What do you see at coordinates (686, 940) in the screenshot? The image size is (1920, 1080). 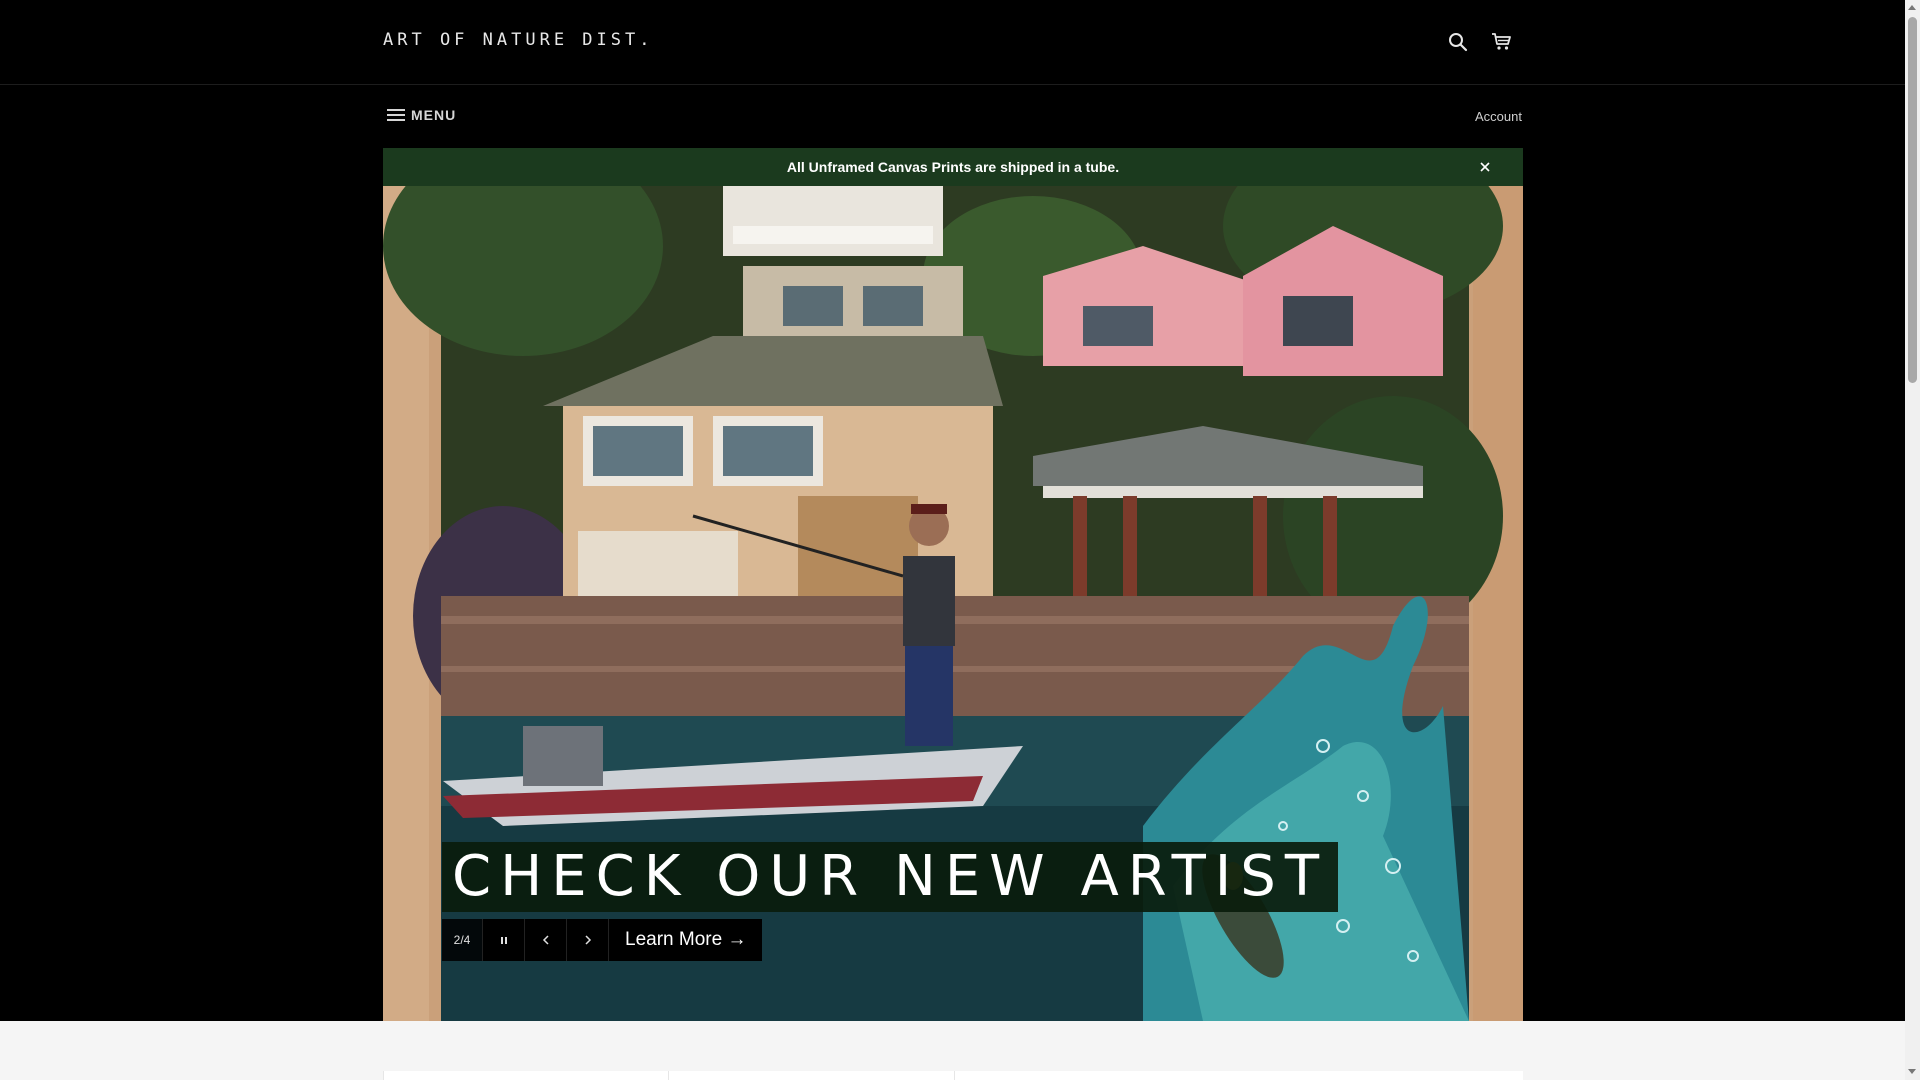 I see `learn-more-button: Learn More →` at bounding box center [686, 940].